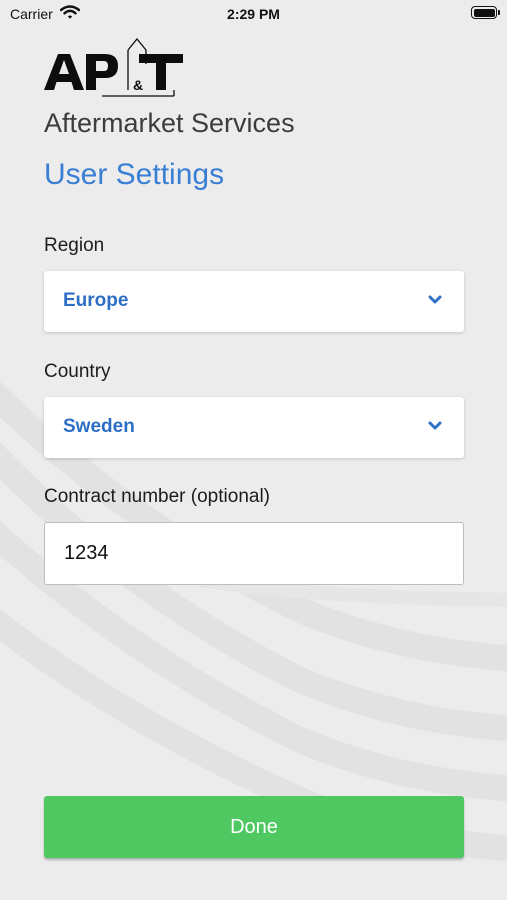 Image resolution: width=507 pixels, height=900 pixels. I want to click on country-value: Sweden, so click(99, 426).